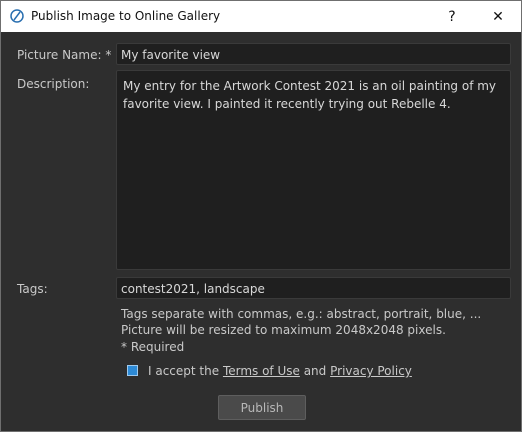  Describe the element at coordinates (313, 54) in the screenshot. I see `picture-name-input: My favorite view` at that location.